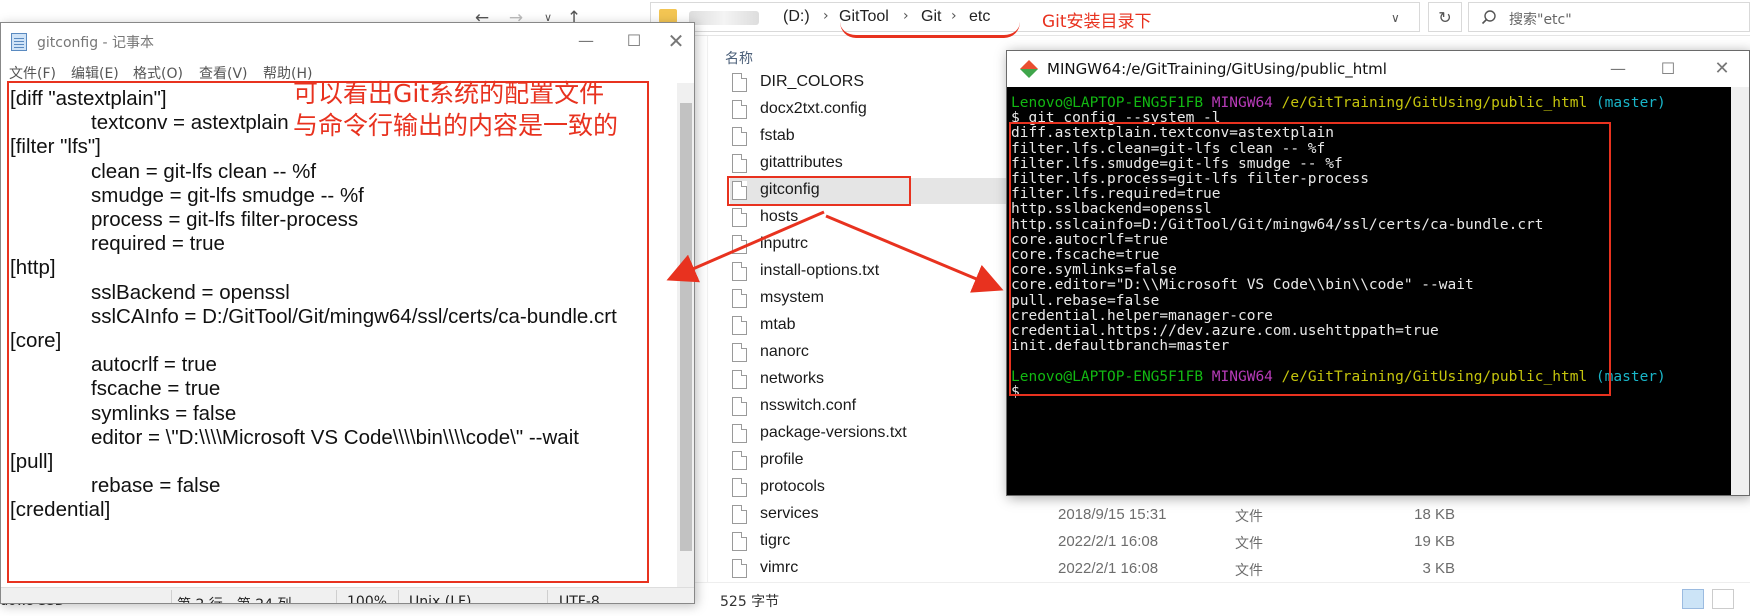 The width and height of the screenshot is (1750, 616). Describe the element at coordinates (792, 486) in the screenshot. I see `file-name: protocols` at that location.